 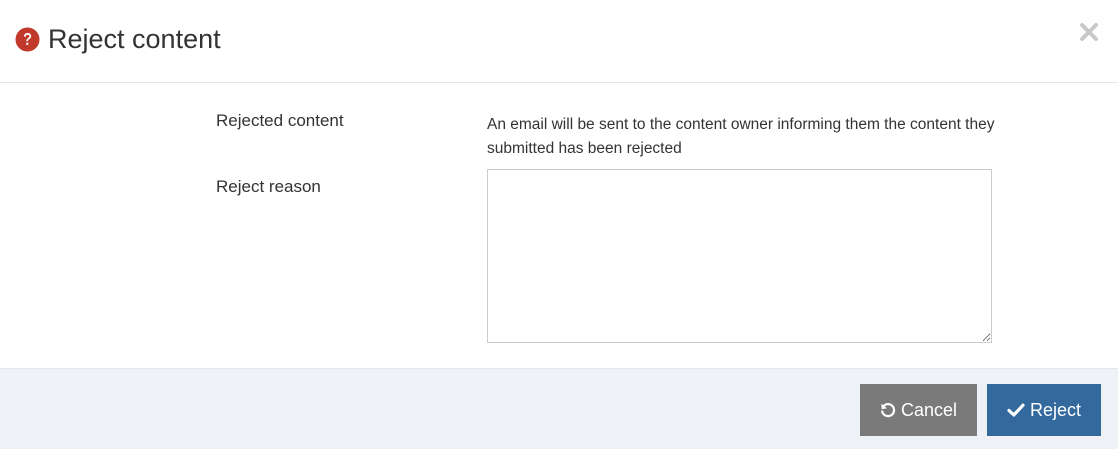 I want to click on undo-icon, so click(x=888, y=410).